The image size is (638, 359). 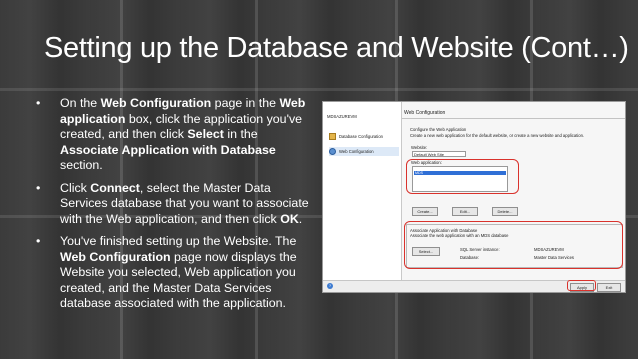 What do you see at coordinates (342, 116) in the screenshot?
I see `server-name: MDSAZUREVM` at bounding box center [342, 116].